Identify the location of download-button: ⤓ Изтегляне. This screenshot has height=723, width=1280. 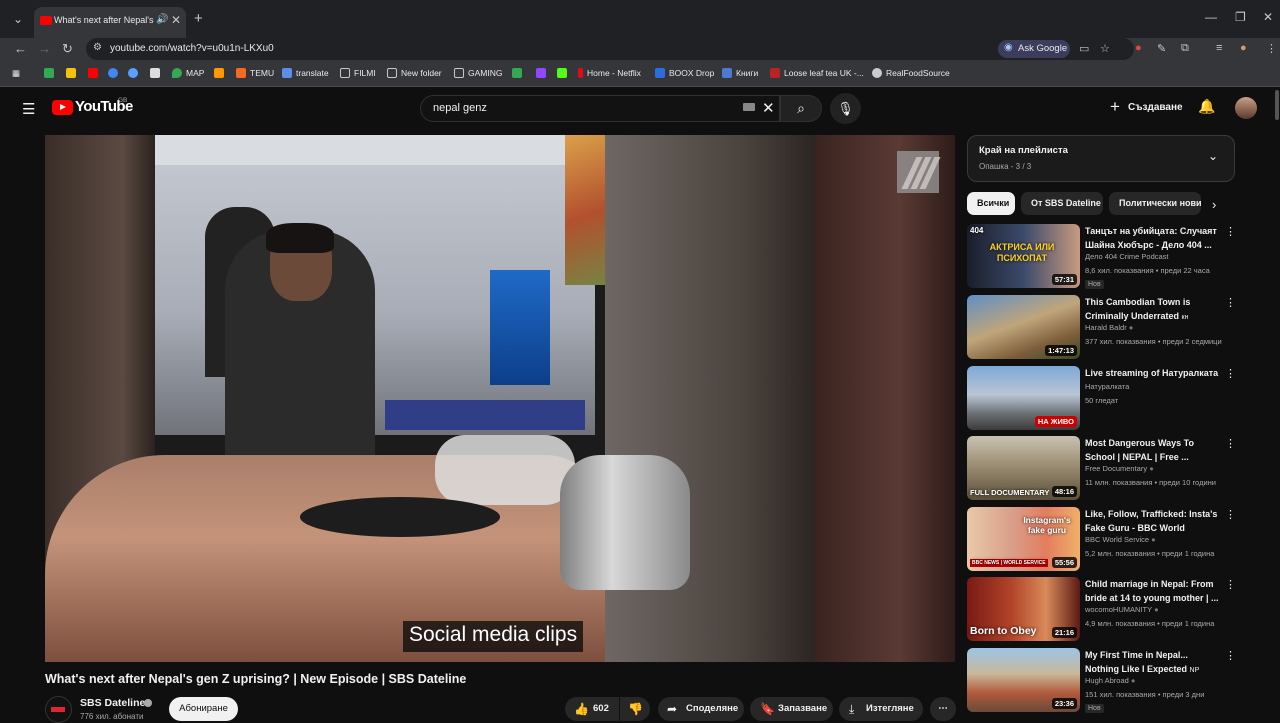
(881, 709).